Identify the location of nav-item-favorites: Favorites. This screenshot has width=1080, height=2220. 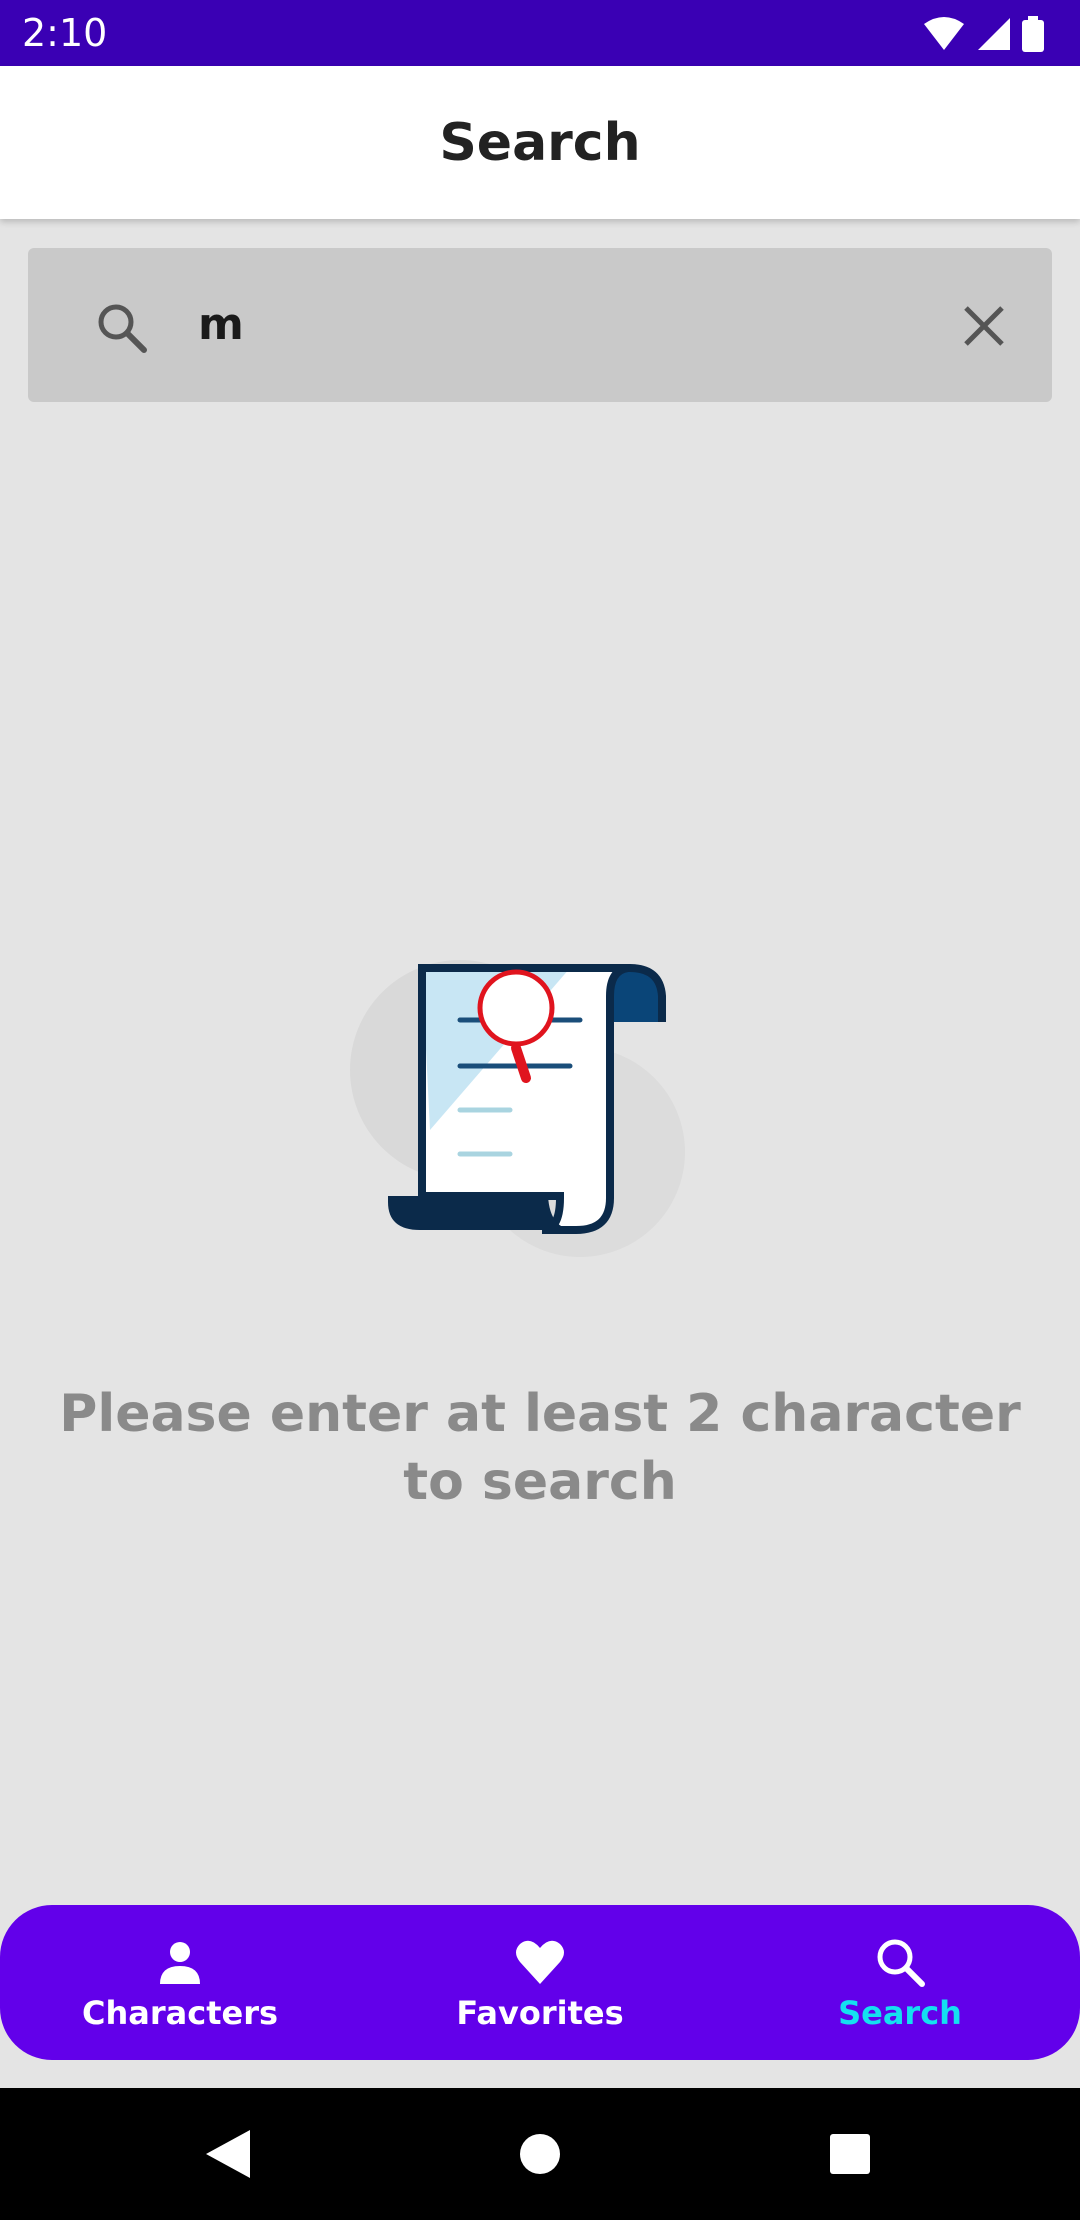
(540, 1982).